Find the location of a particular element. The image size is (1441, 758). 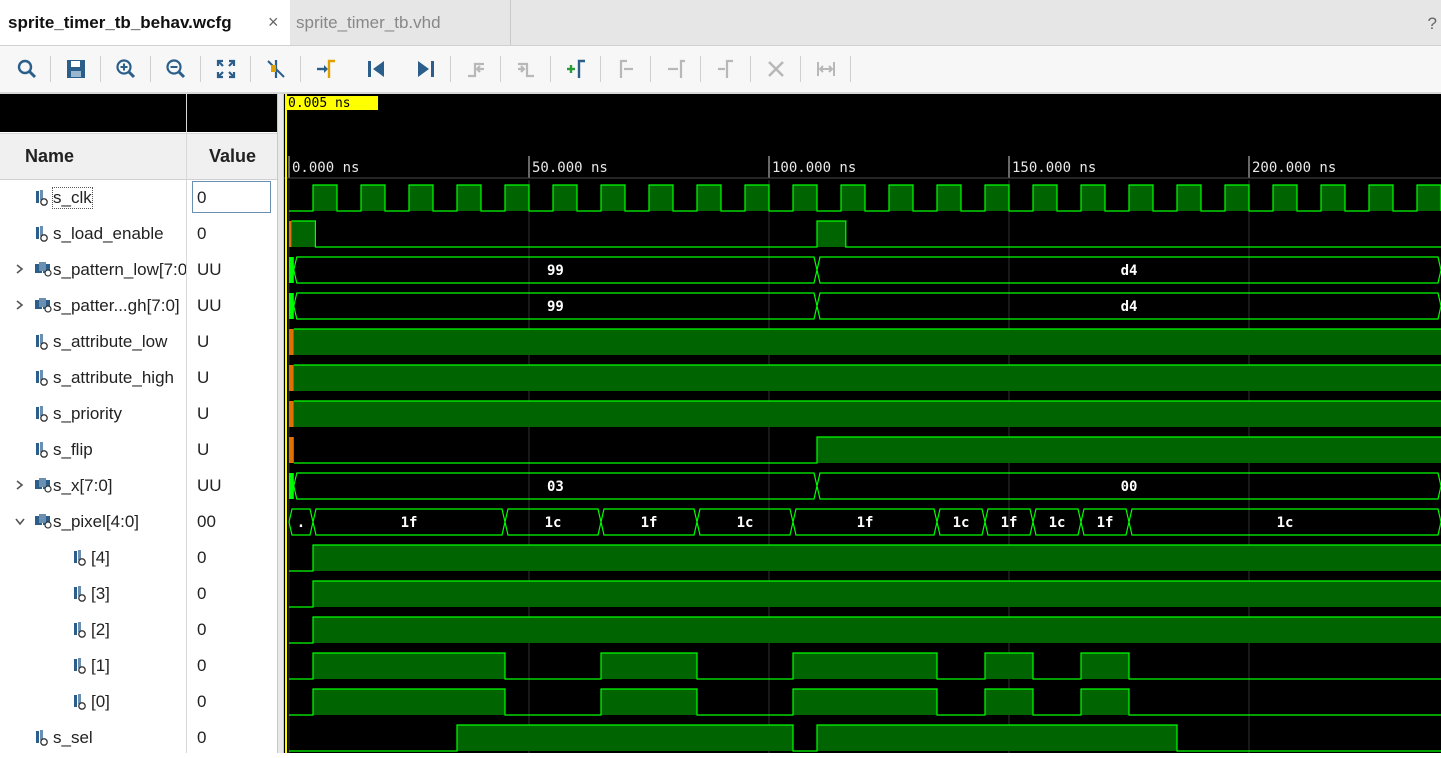

signal-row-s-attribute-low: s_attribute_low is located at coordinates (93, 342).